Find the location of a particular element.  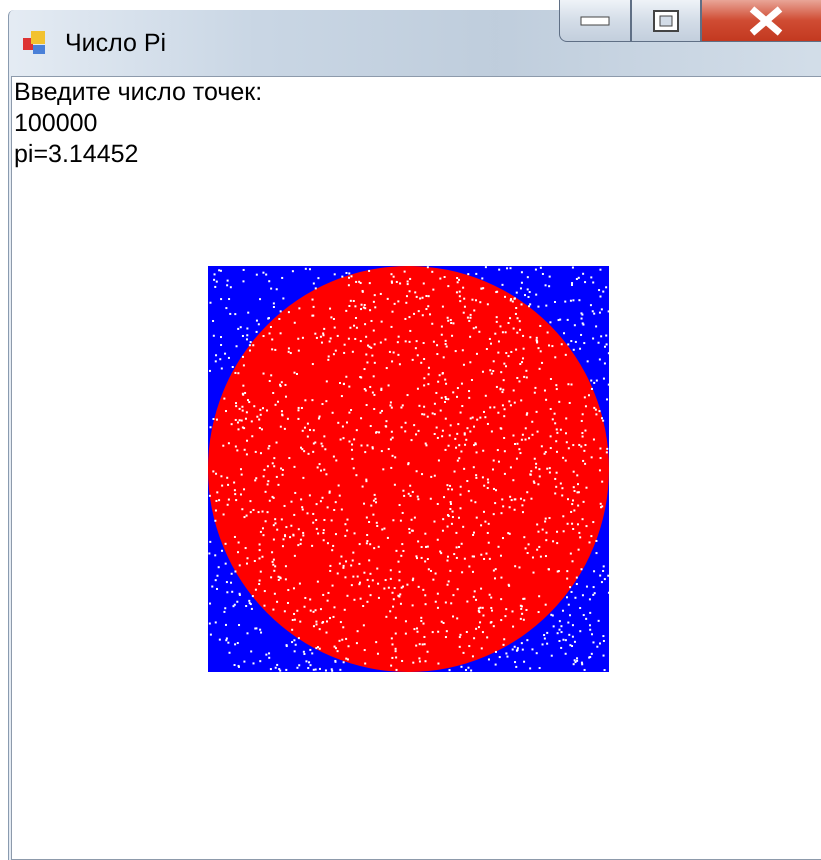

maximize-button is located at coordinates (666, 21).